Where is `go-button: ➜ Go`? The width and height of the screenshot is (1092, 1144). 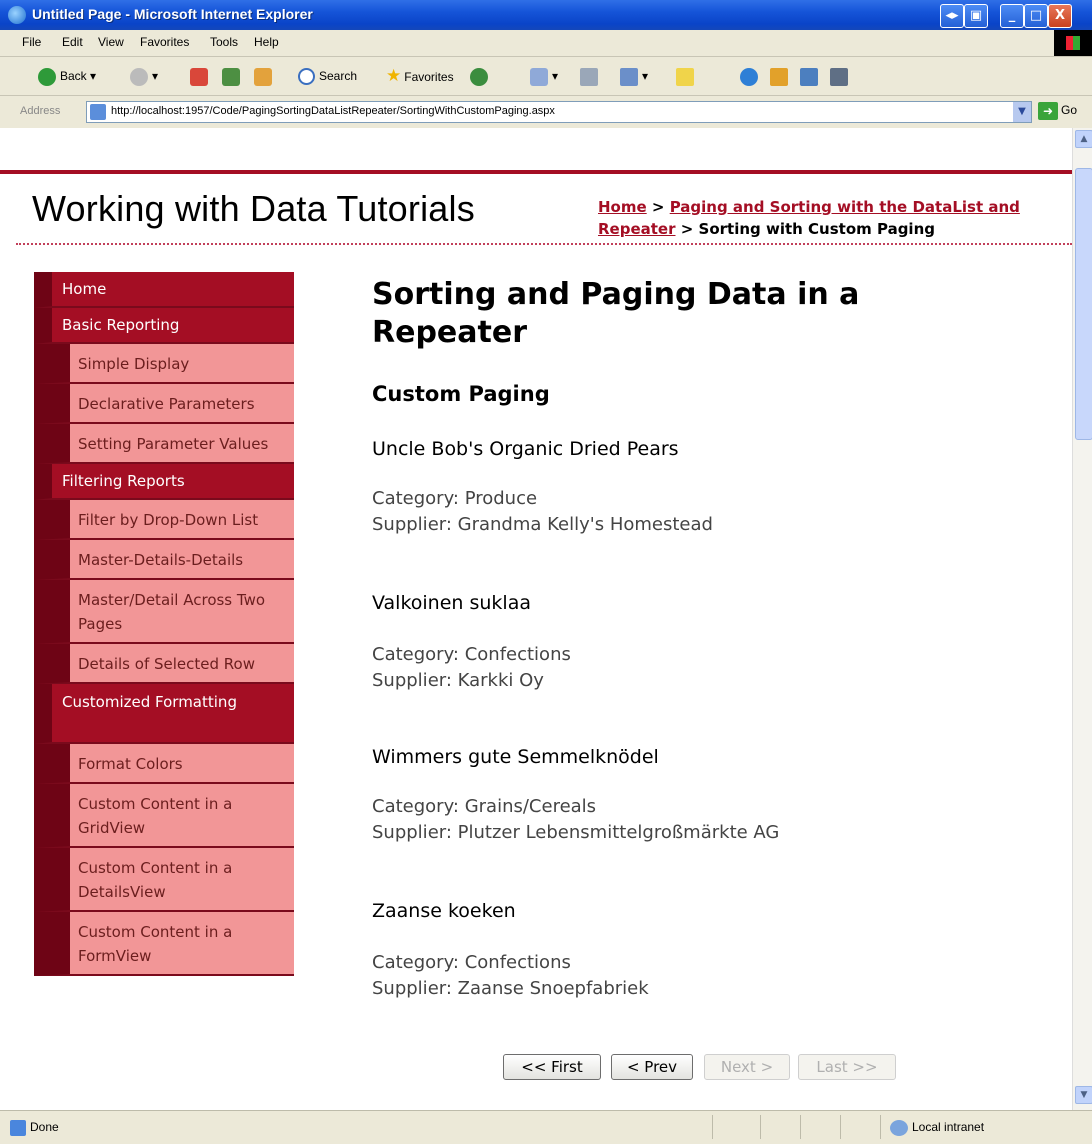
go-button: ➜ Go is located at coordinates (1057, 111).